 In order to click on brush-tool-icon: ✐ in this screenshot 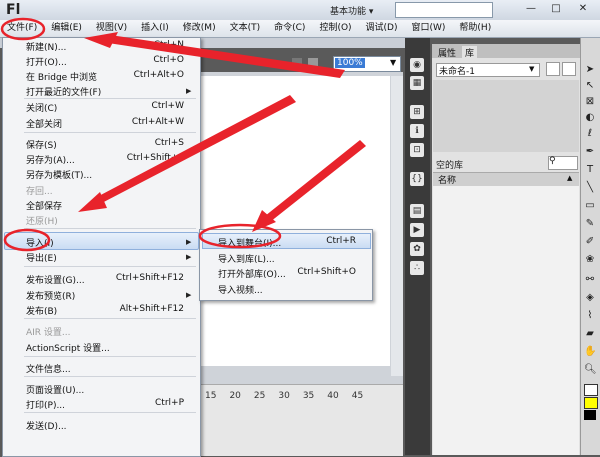, I will do `click(590, 242)`.